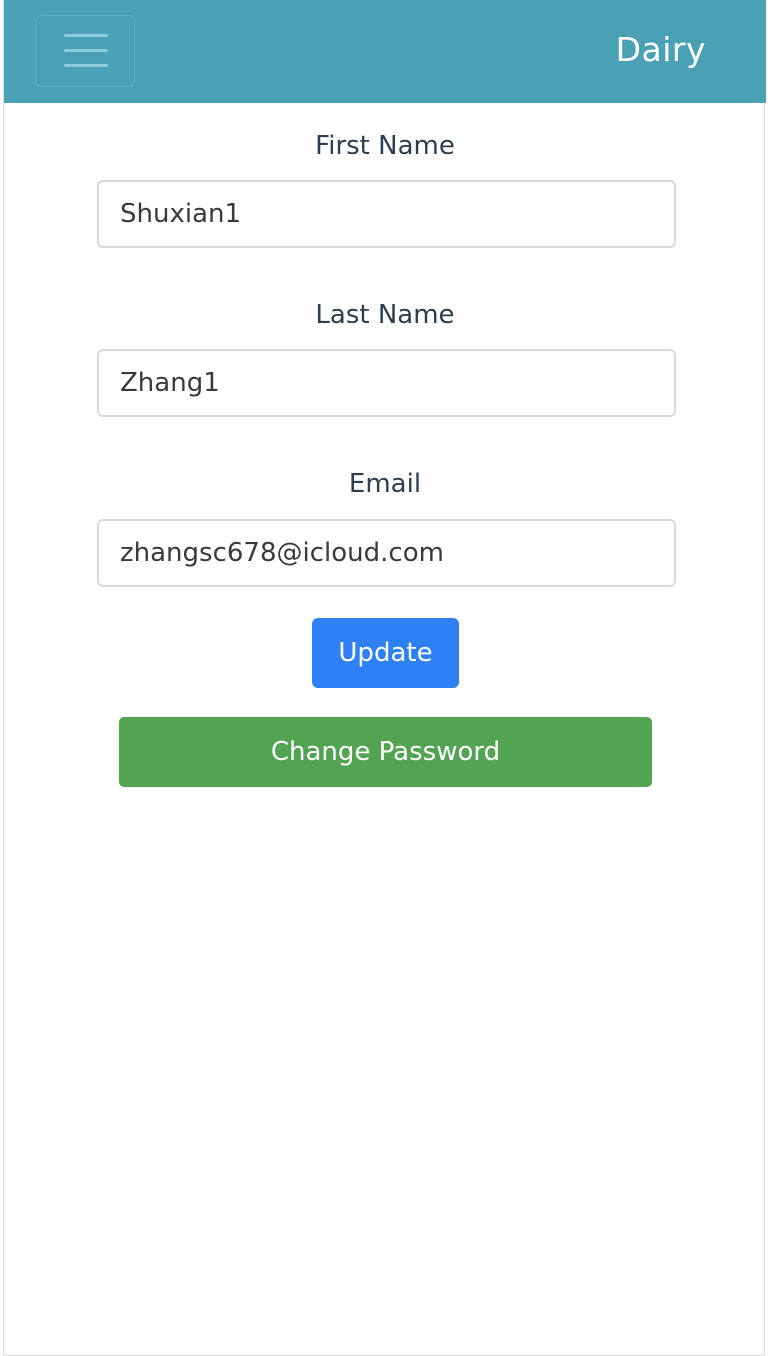 The width and height of the screenshot is (768, 1356). I want to click on navbar: Dairy, so click(385, 51).